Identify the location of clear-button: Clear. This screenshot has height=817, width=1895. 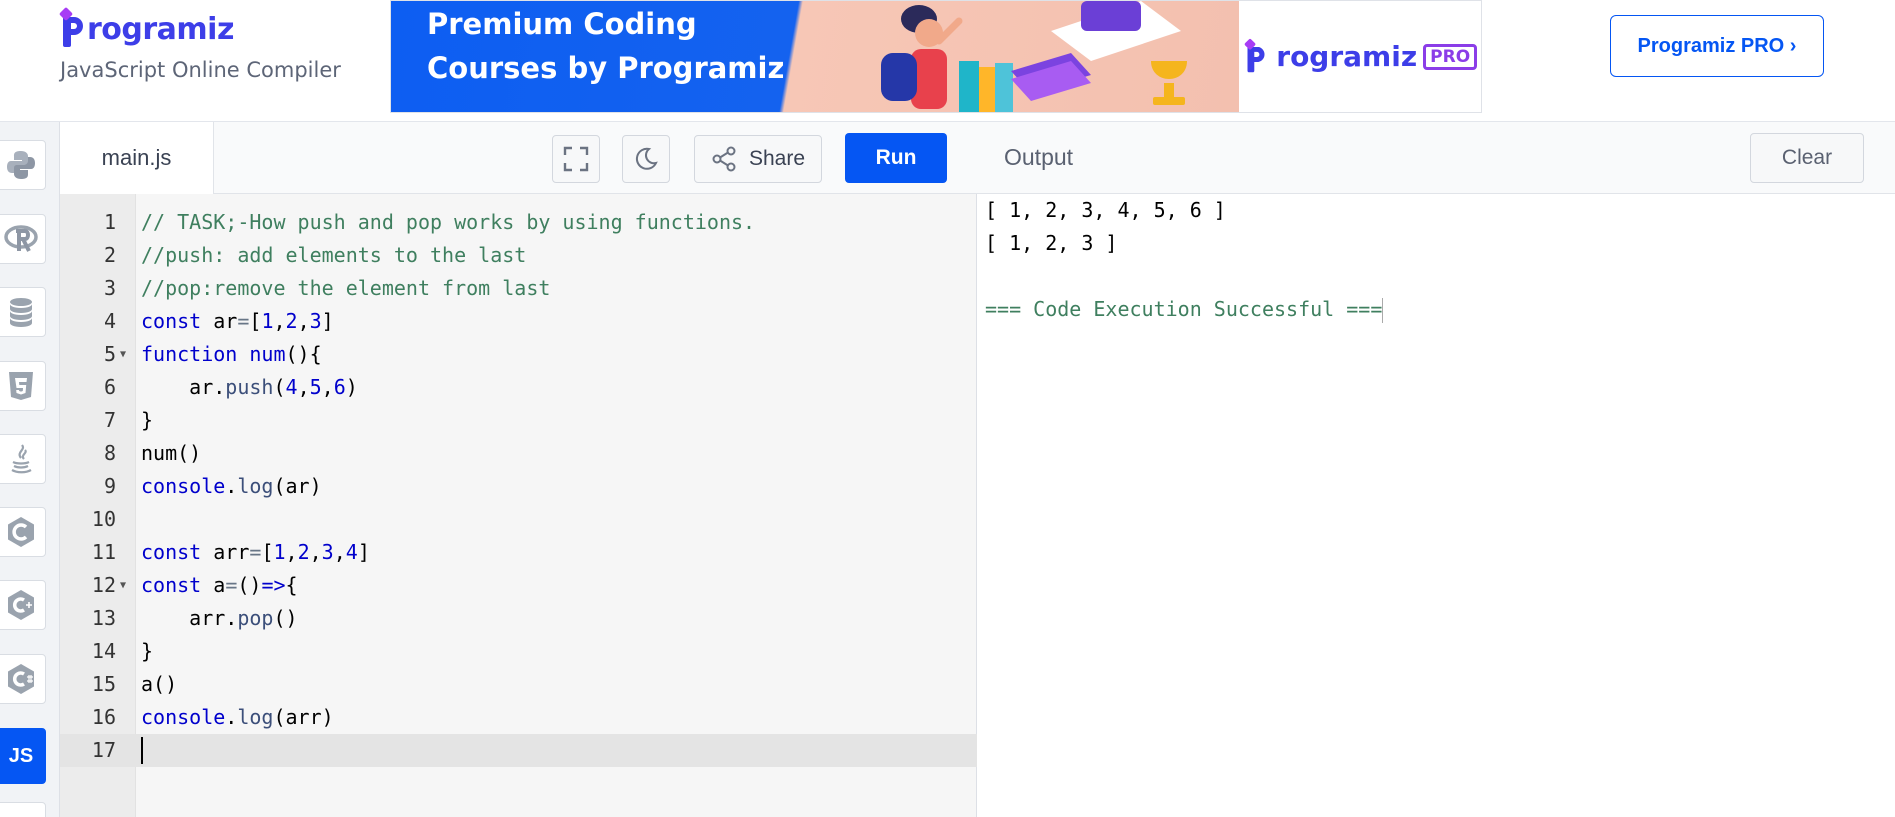
(1807, 158).